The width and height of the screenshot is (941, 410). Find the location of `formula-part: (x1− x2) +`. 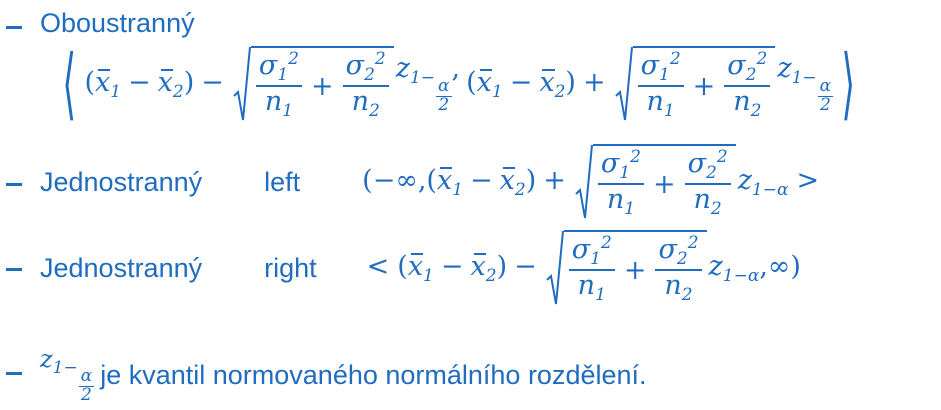

formula-part: (x1− x2) + is located at coordinates (536, 84).